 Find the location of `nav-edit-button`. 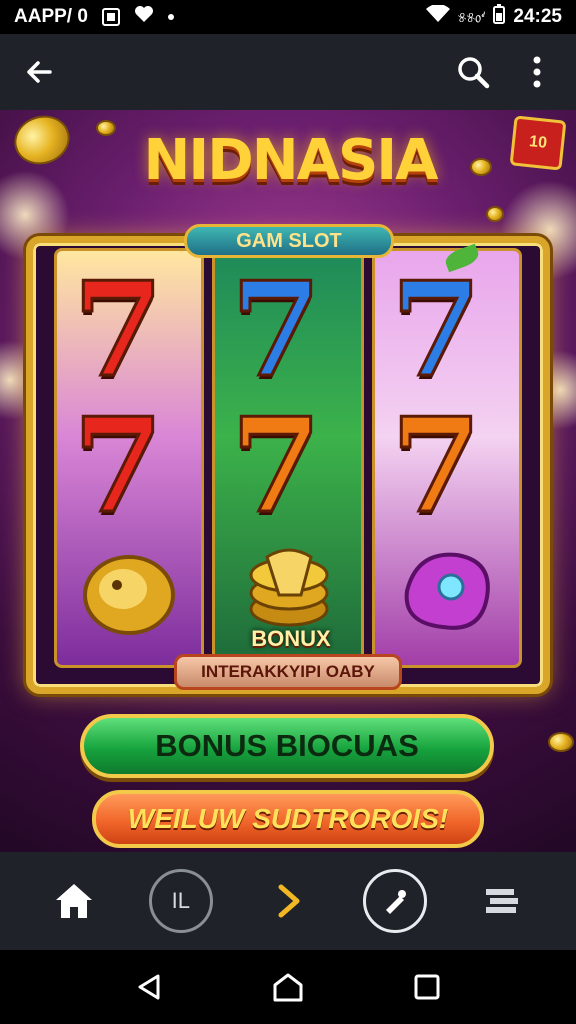

nav-edit-button is located at coordinates (395, 901).